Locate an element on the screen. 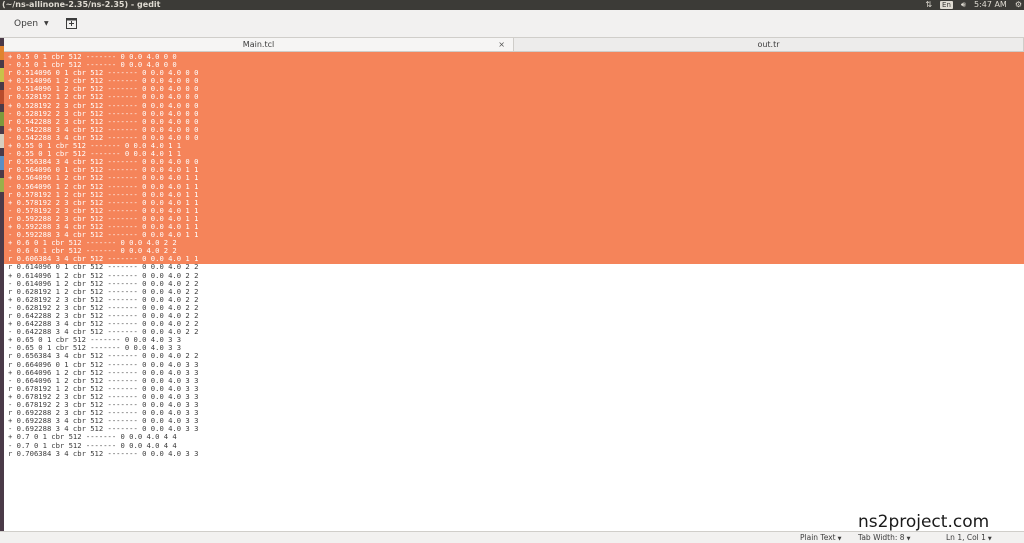  window-title: (~/ns-allinone-2.35/ns-2.35) - gedit is located at coordinates (81, 4).